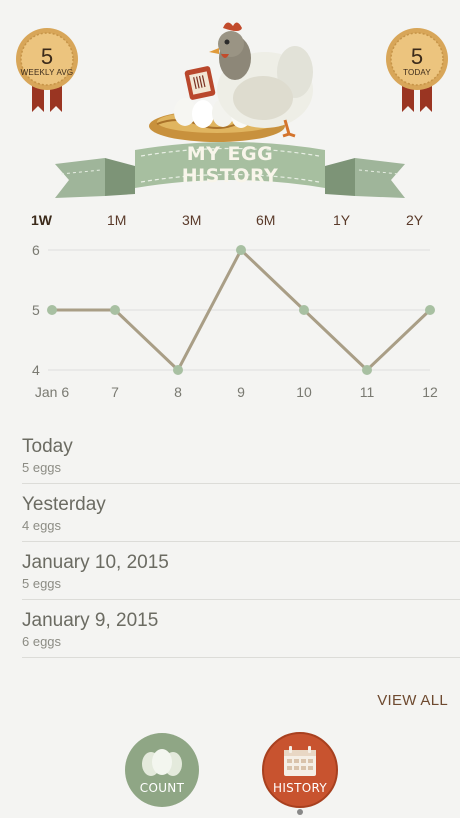 Image resolution: width=460 pixels, height=818 pixels. What do you see at coordinates (430, 392) in the screenshot?
I see `x-tick-label: 12` at bounding box center [430, 392].